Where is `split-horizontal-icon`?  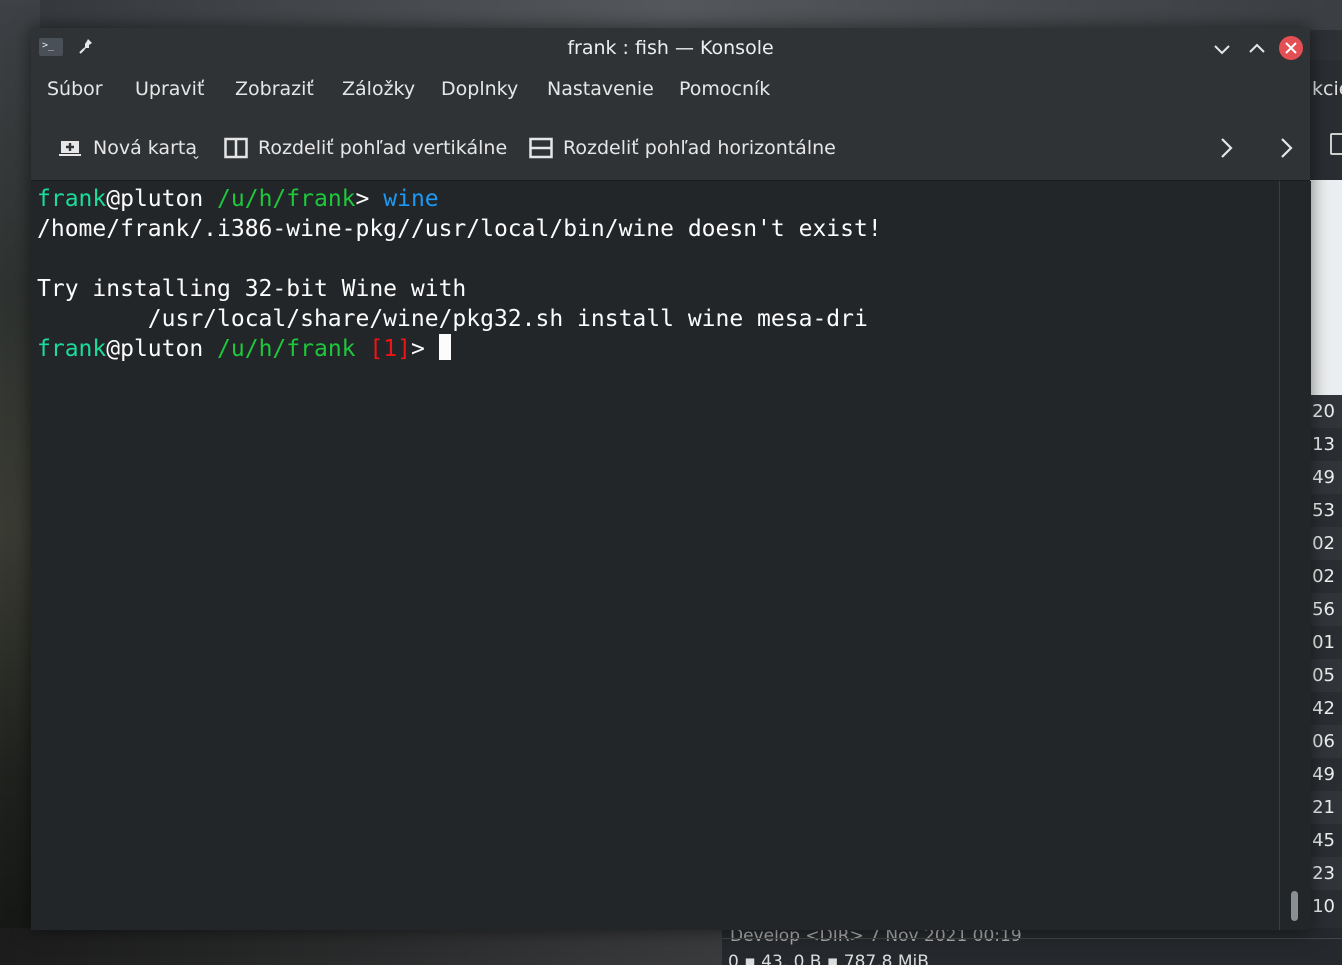
split-horizontal-icon is located at coordinates (541, 148).